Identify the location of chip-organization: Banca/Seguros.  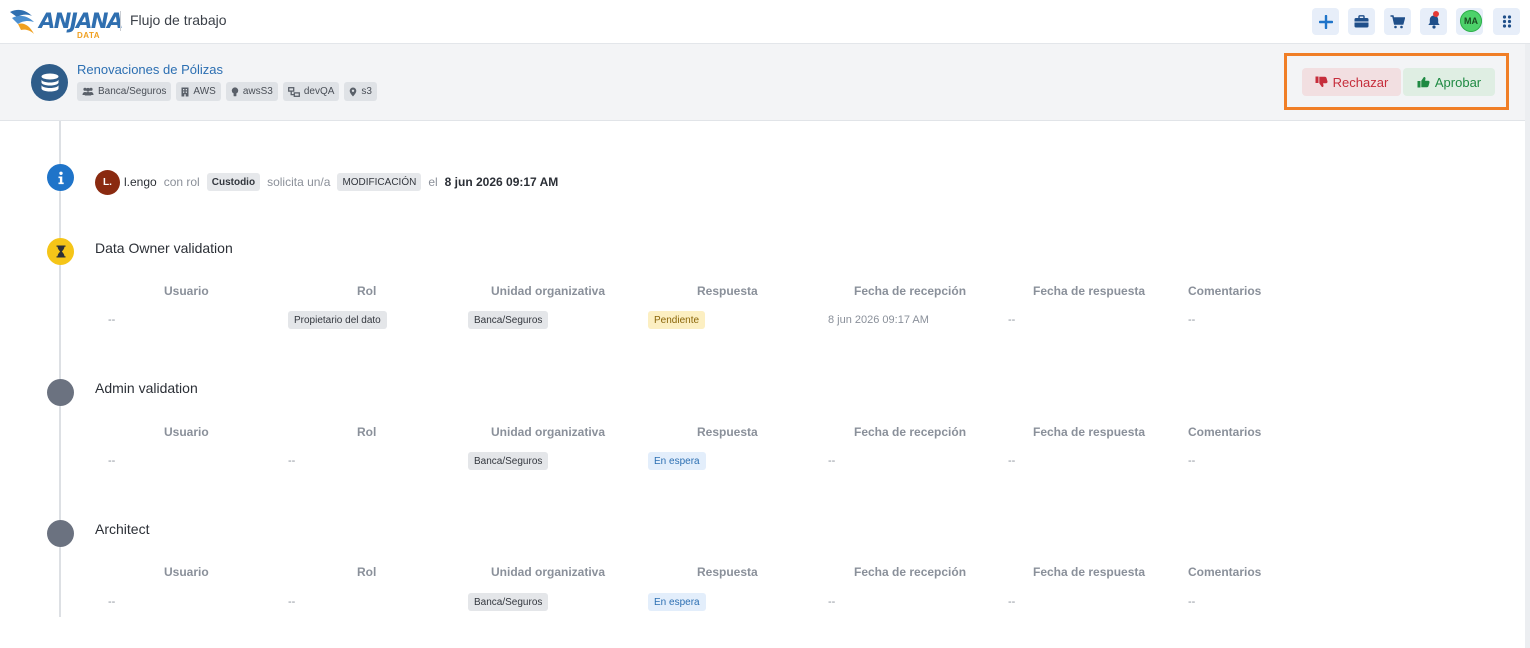
(124, 91).